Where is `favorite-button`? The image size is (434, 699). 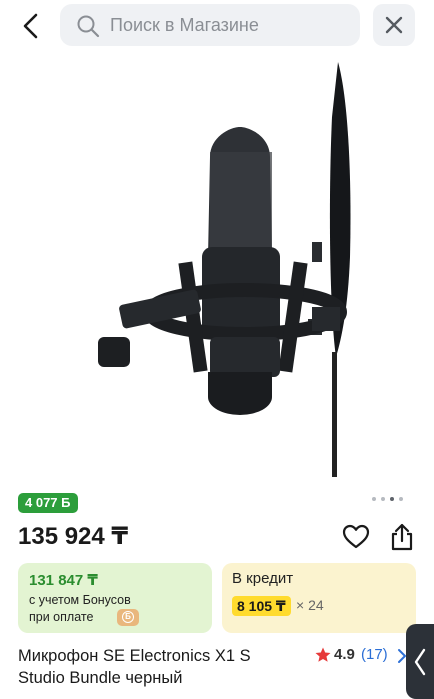 favorite-button is located at coordinates (356, 537).